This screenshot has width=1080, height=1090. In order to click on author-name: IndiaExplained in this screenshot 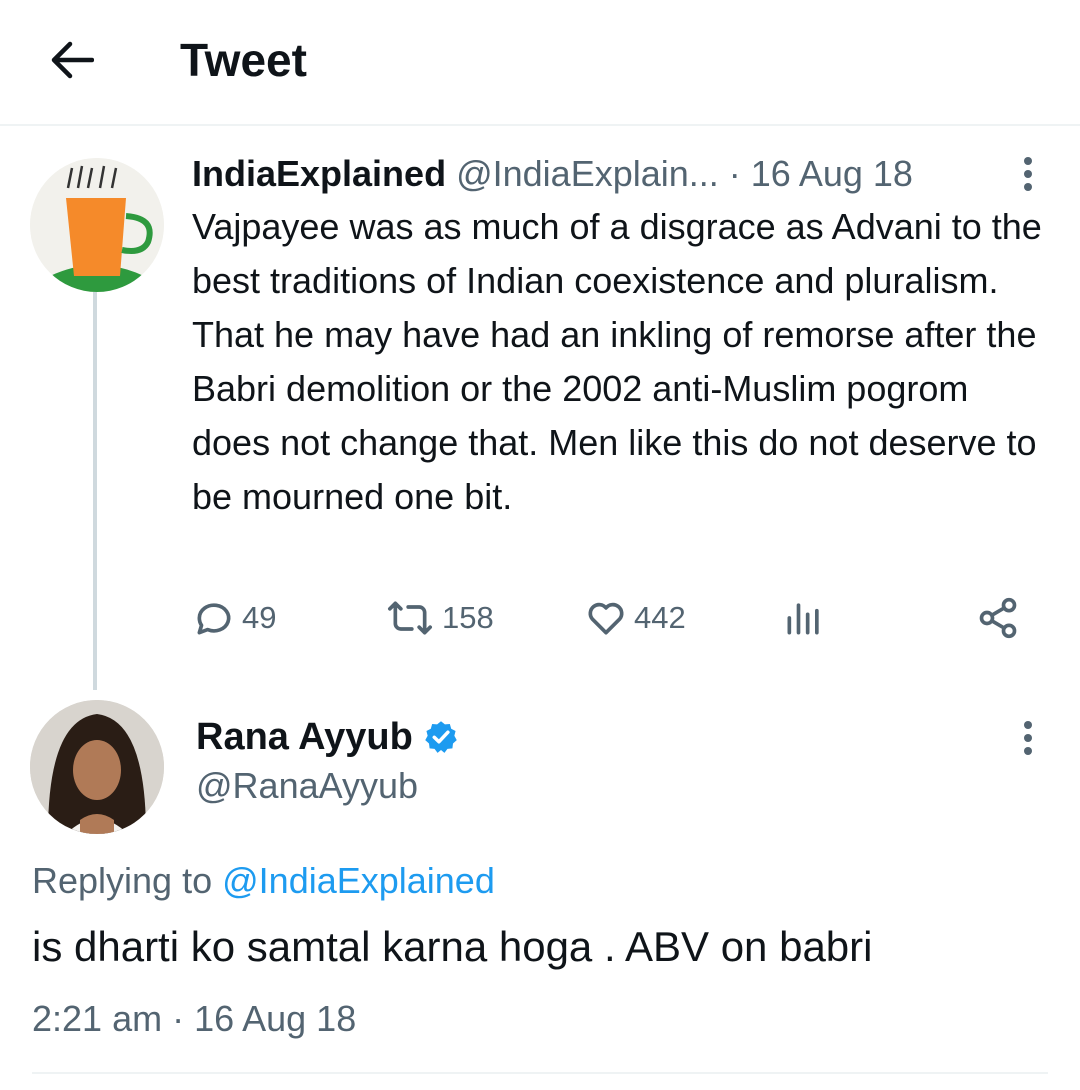, I will do `click(319, 173)`.